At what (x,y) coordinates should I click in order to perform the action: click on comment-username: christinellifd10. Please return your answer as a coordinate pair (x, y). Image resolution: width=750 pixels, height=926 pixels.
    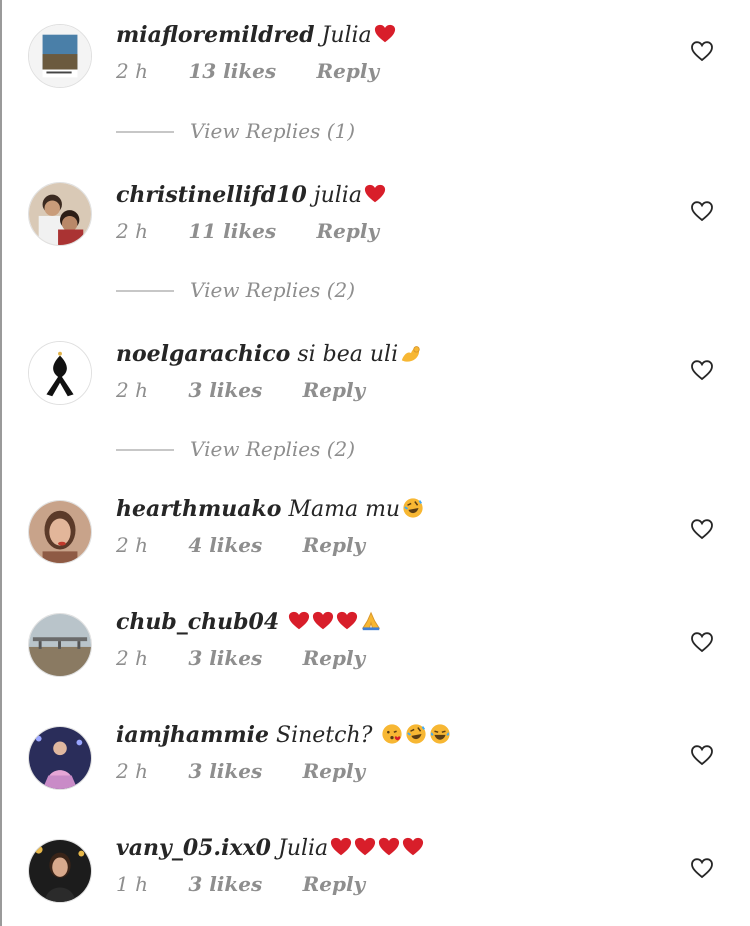
    Looking at the image, I should click on (211, 195).